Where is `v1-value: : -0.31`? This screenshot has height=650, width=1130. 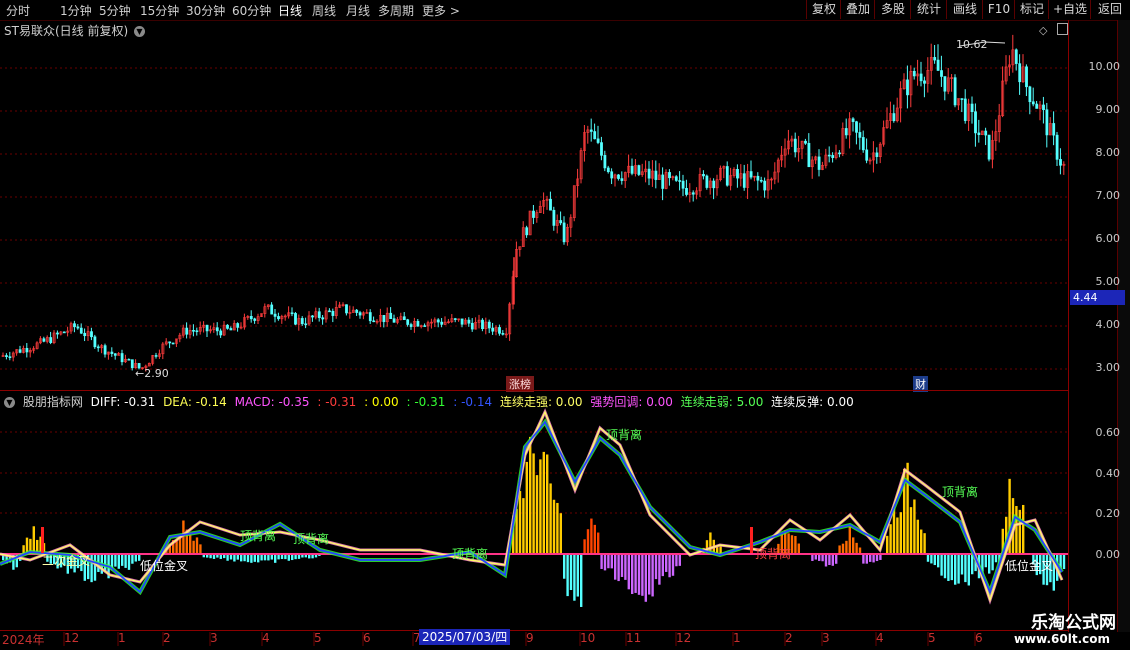 v1-value: : -0.31 is located at coordinates (337, 402).